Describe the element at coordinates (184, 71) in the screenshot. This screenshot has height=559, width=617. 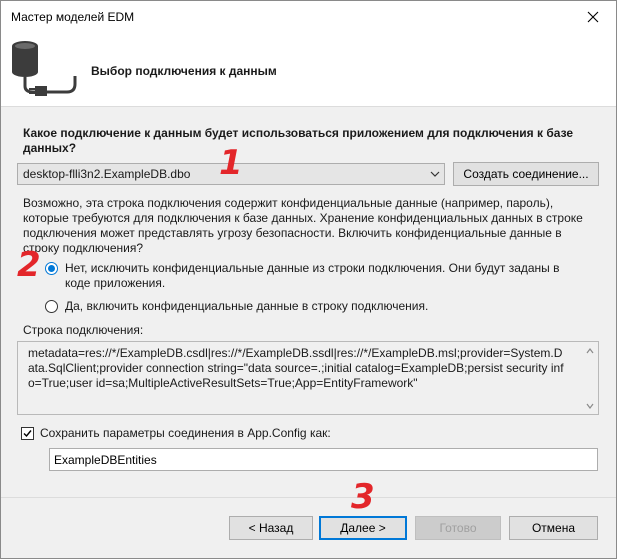
I see `page-title: Выбор подключения к данным` at that location.